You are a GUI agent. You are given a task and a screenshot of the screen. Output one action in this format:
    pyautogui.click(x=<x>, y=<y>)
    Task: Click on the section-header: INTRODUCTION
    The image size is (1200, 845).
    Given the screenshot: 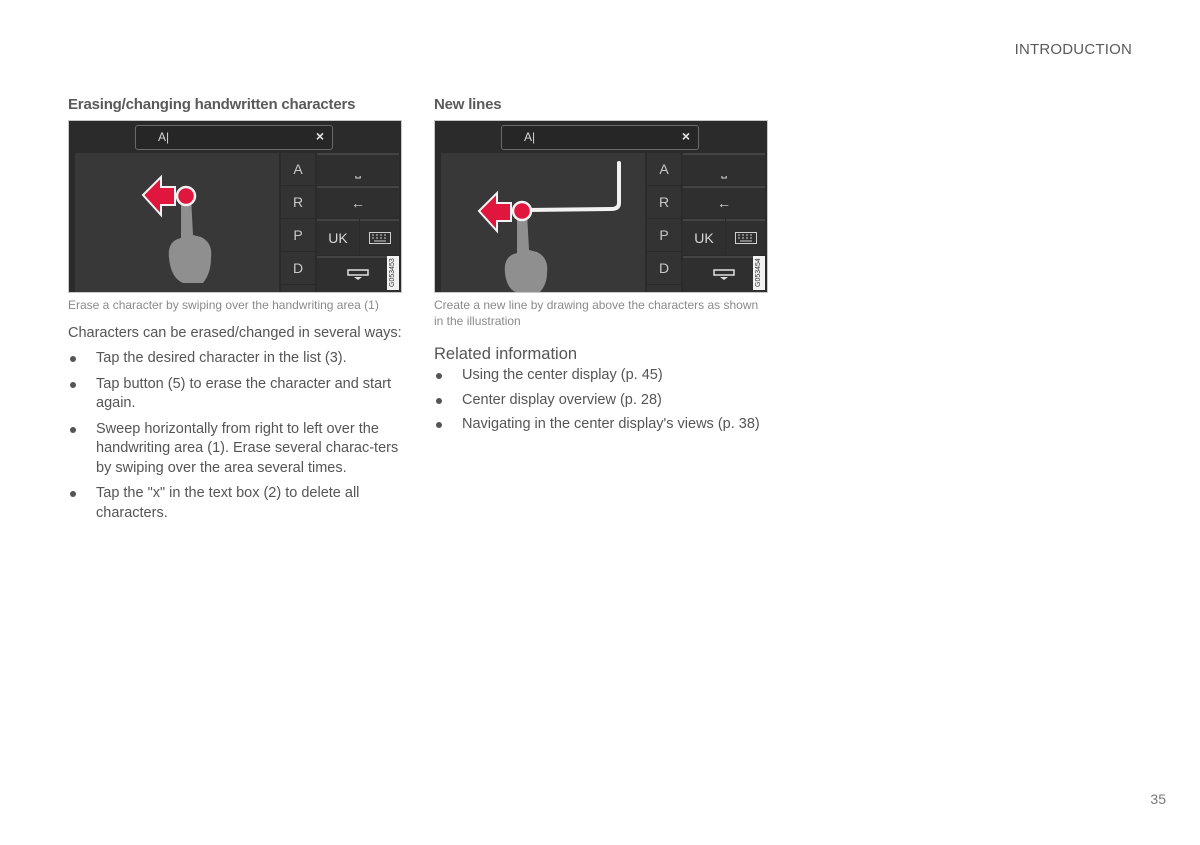 What is the action you would take?
    pyautogui.click(x=1073, y=49)
    